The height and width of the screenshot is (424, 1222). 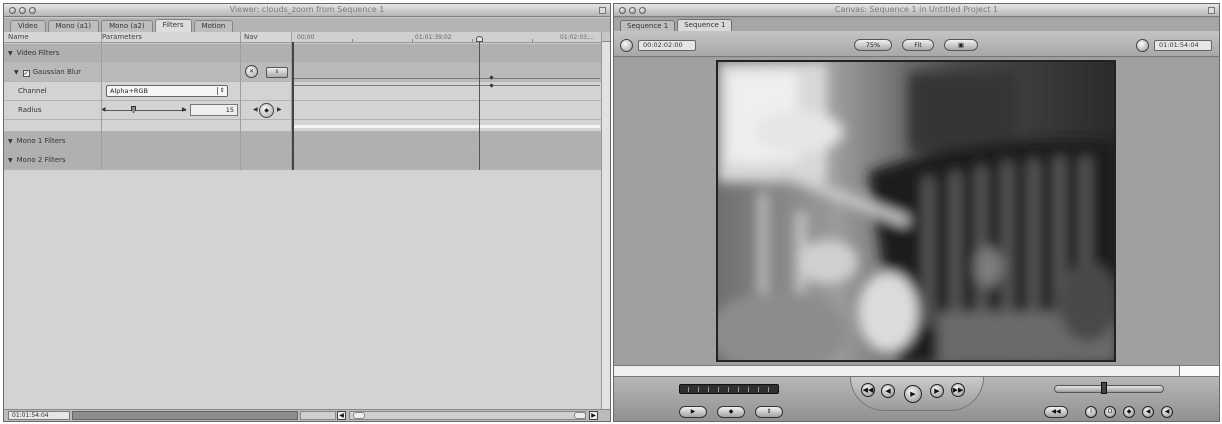 What do you see at coordinates (32, 91) in the screenshot?
I see `channel-label: Channel` at bounding box center [32, 91].